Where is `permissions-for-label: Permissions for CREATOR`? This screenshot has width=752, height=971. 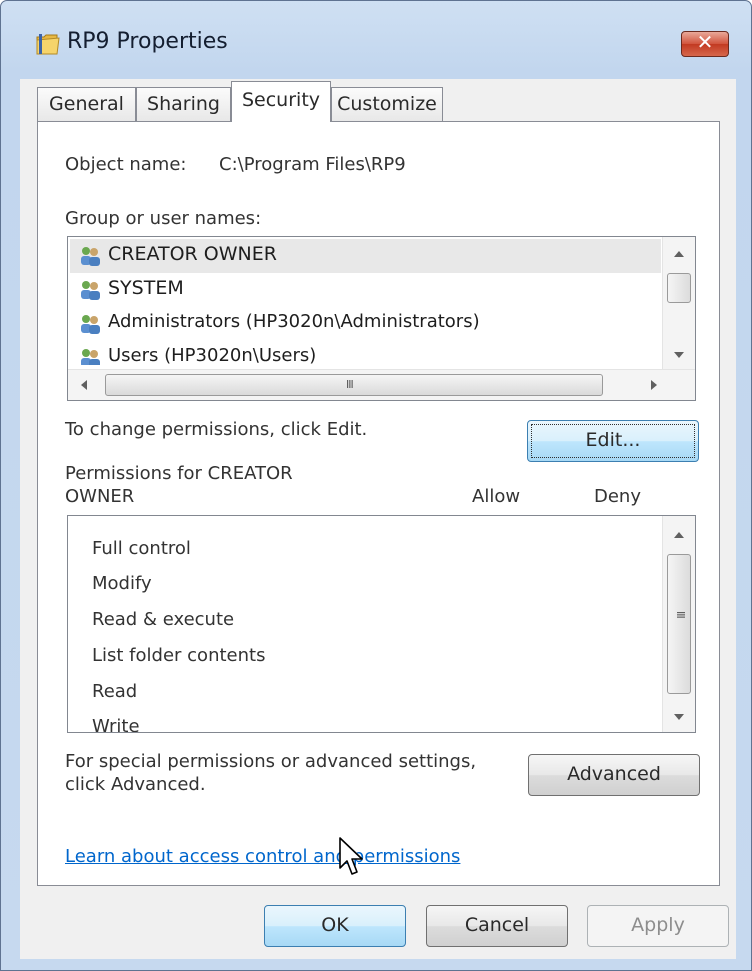 permissions-for-label: Permissions for CREATOR is located at coordinates (179, 473).